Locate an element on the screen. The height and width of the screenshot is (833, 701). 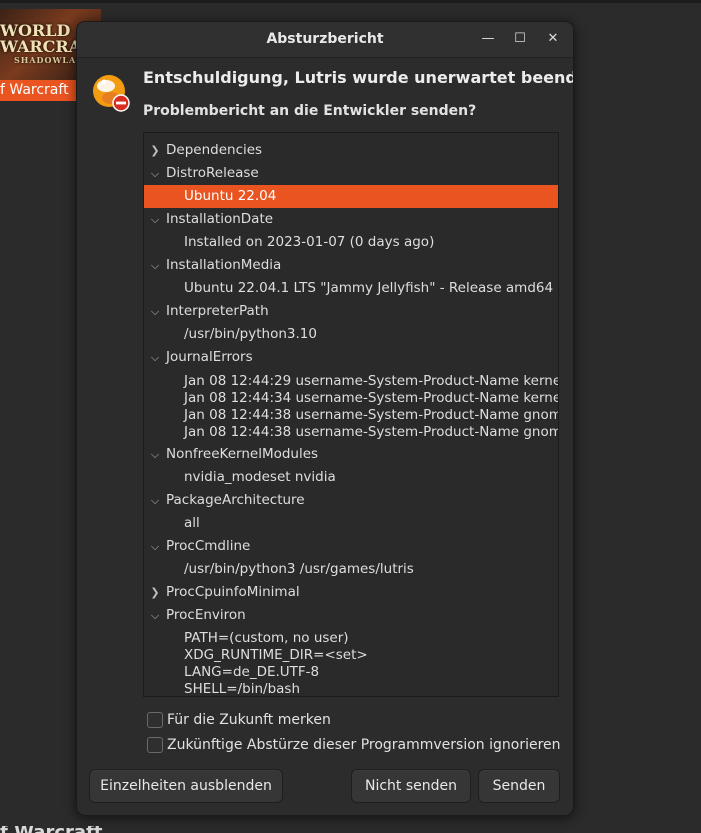
tree-value-distrorelease: Ubuntu 22.04 is located at coordinates (351, 196).